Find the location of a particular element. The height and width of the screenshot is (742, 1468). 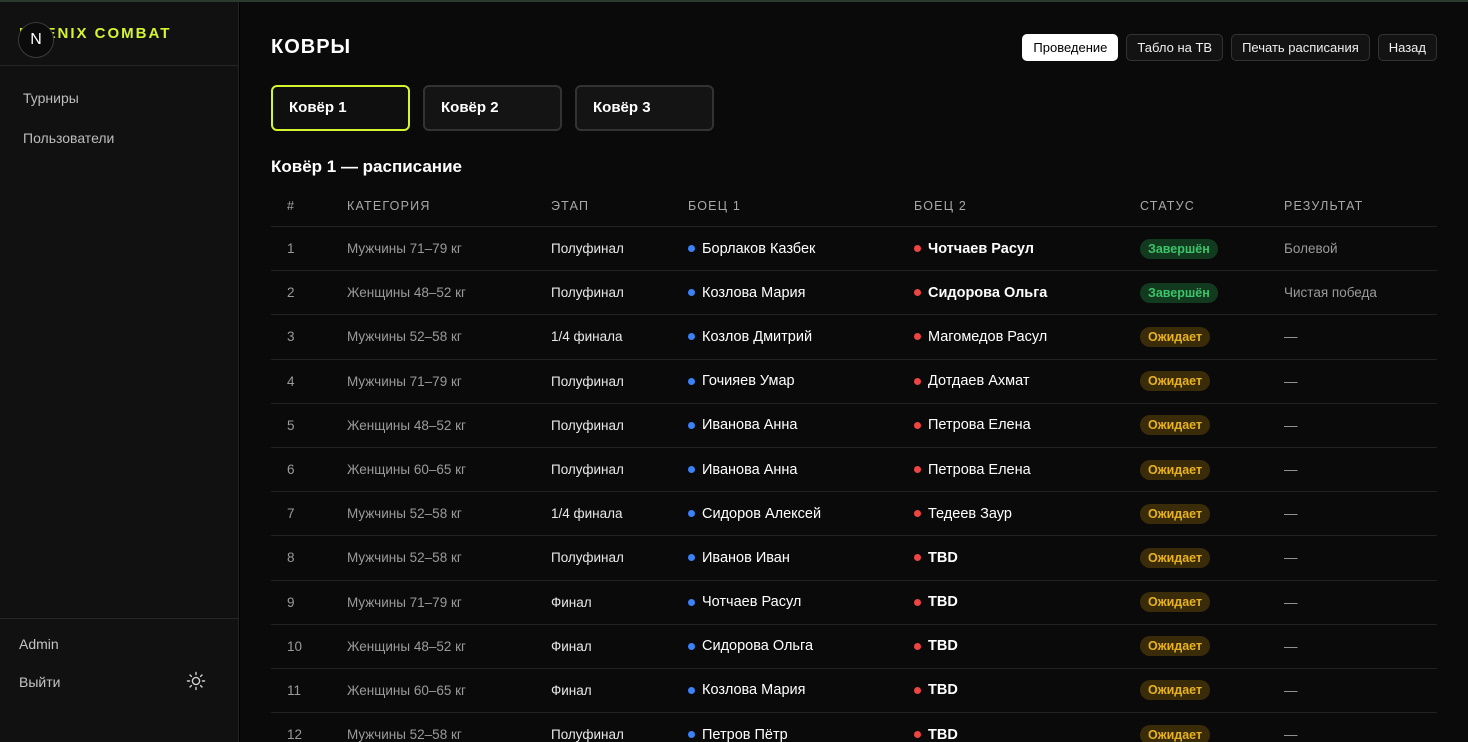

mat-tabs: Ковёр 1 Ковёр 2 Ковёр 3 is located at coordinates (492, 108).